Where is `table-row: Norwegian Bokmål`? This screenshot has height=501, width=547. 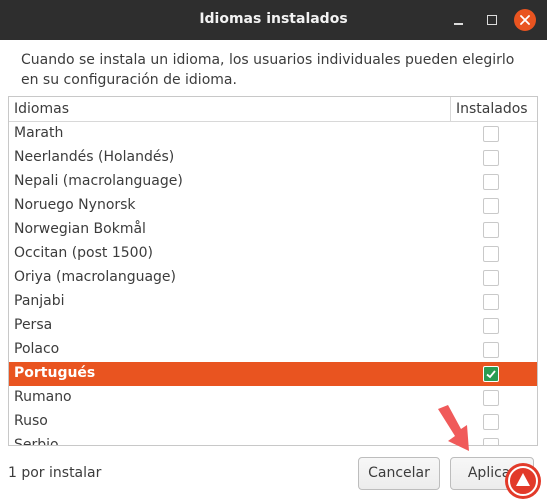
table-row: Norwegian Bokmål is located at coordinates (273, 230).